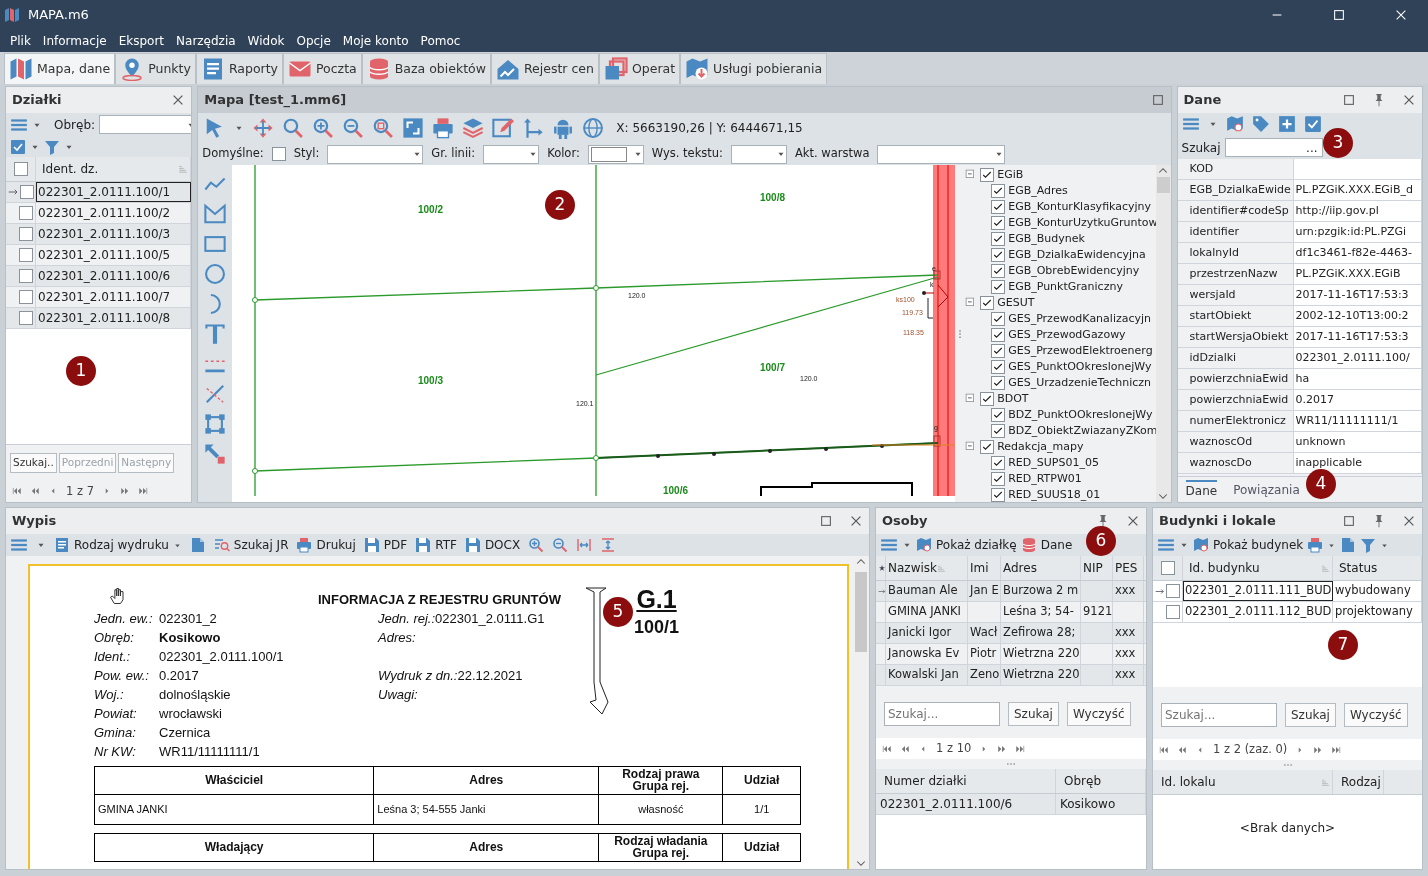 This screenshot has width=1428, height=876. What do you see at coordinates (18, 147) in the screenshot?
I see `select-all-icon` at bounding box center [18, 147].